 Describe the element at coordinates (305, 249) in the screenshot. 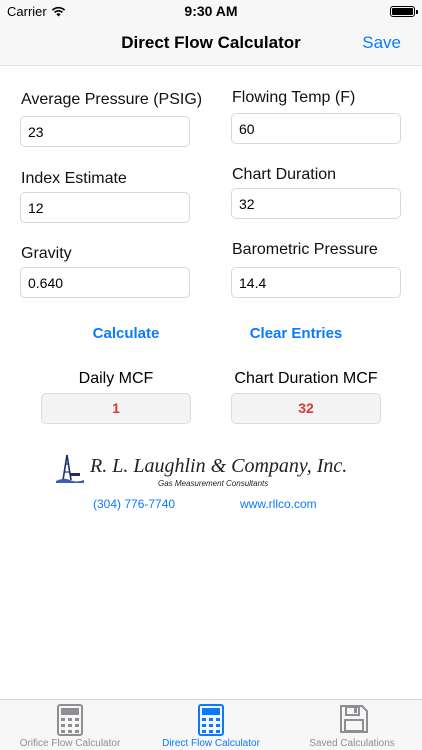

I see `barometric-pressure-label: Barometric Pressure` at that location.